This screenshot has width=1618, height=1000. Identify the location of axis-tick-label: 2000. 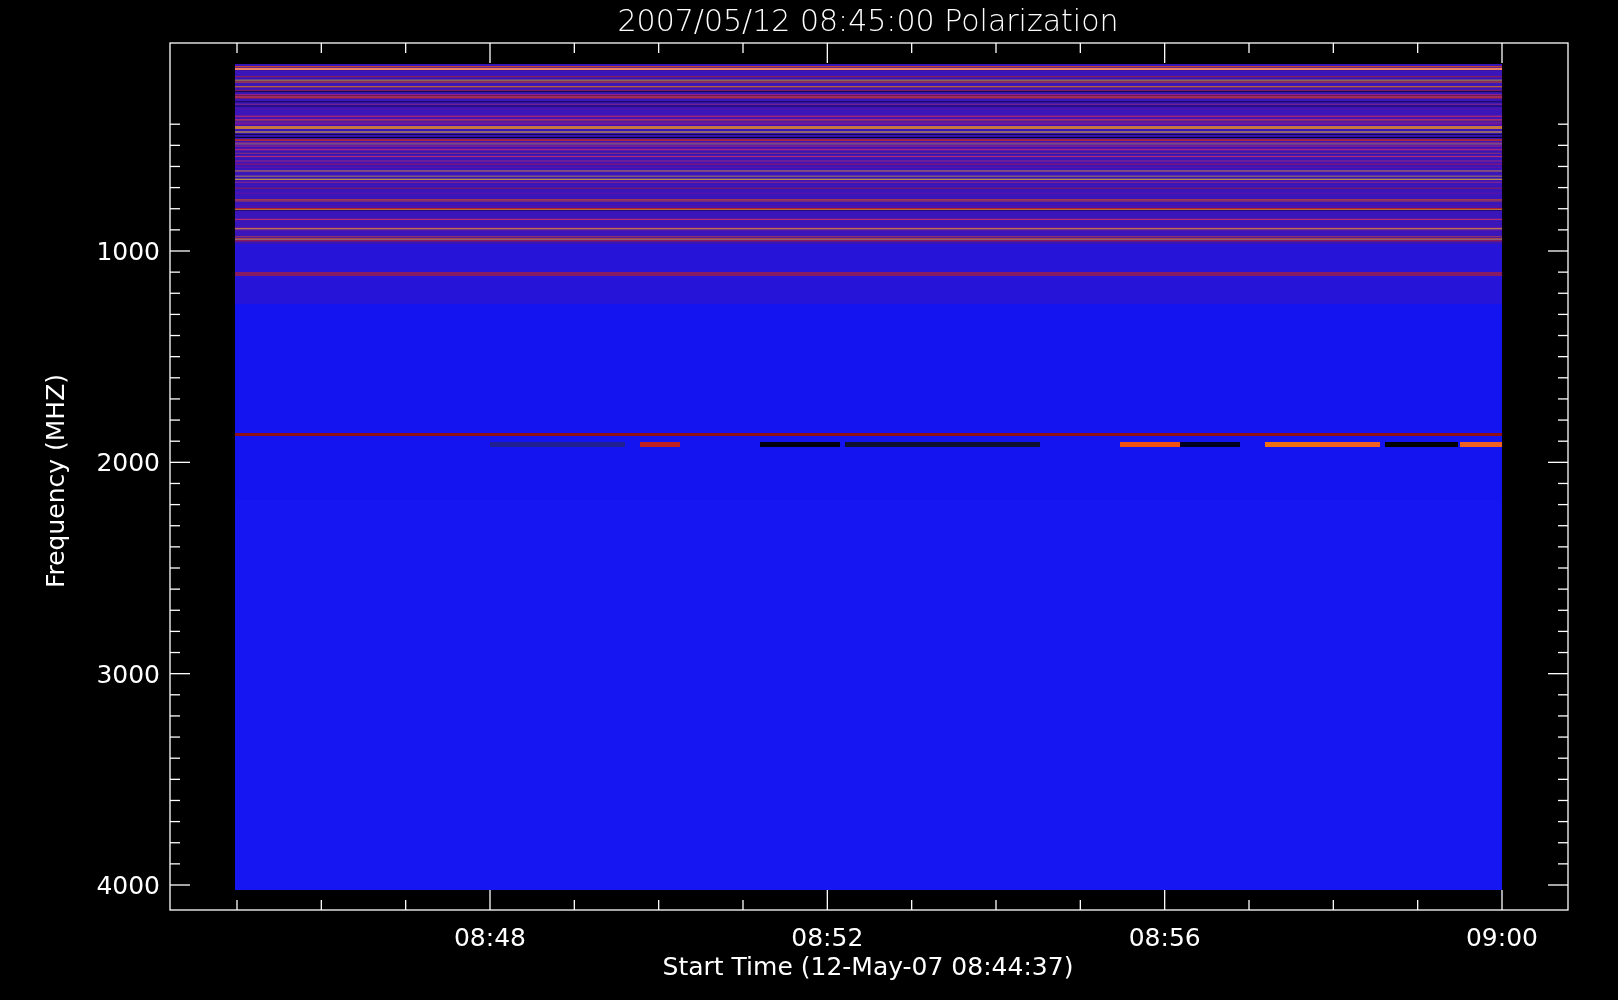
(128, 463).